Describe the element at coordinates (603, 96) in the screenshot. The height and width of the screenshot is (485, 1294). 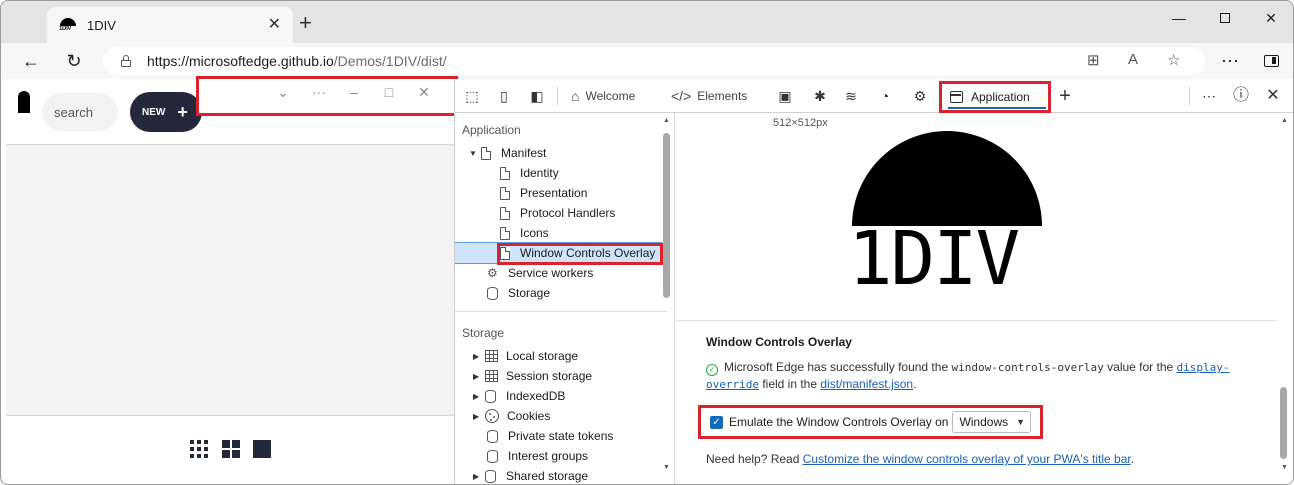
I see `tab-welcome: ⌂ Welcome` at that location.